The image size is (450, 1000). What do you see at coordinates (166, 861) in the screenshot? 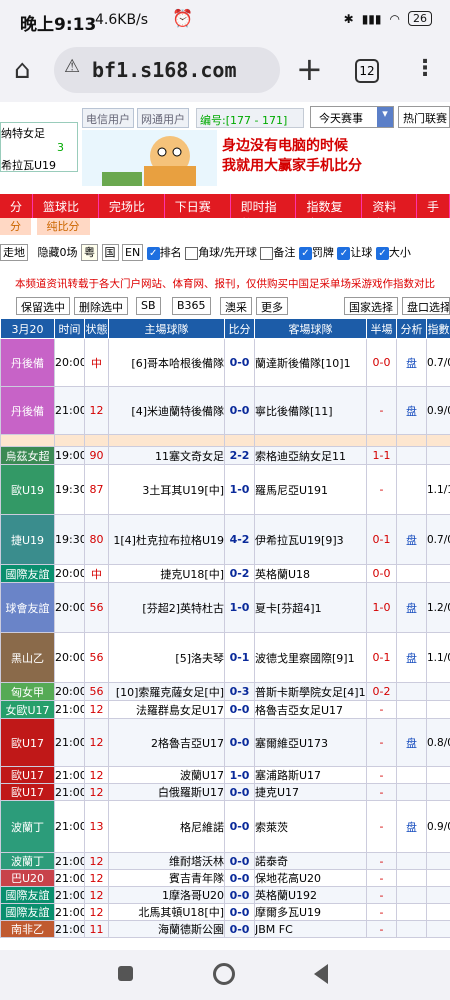
I see `home-team-cell: 维耐塔沃林` at bounding box center [166, 861].